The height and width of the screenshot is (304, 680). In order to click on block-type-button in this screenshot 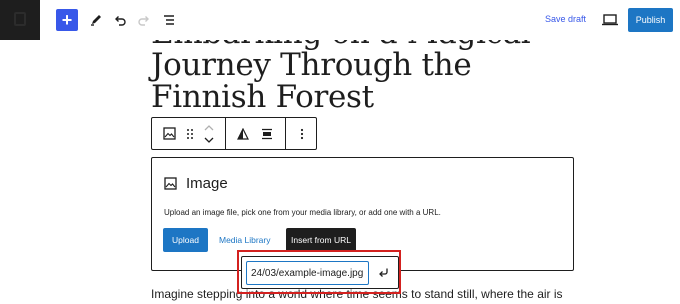, I will do `click(169, 133)`.